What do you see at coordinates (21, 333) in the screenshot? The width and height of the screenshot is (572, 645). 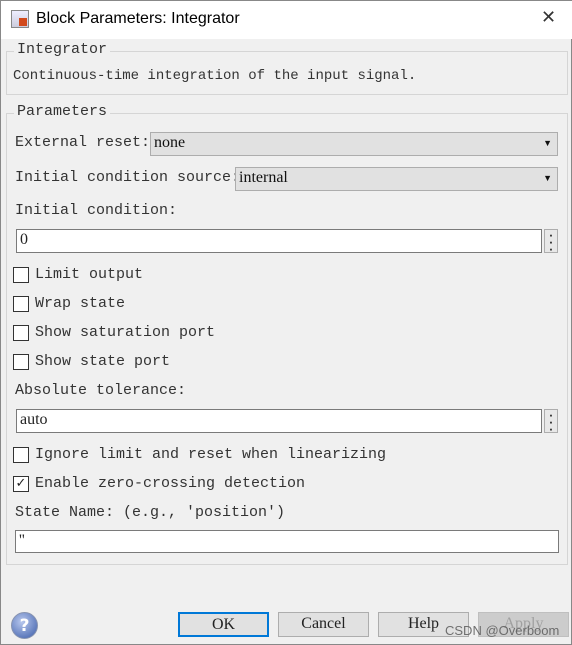 I see `show-saturation-port-checkbox` at bounding box center [21, 333].